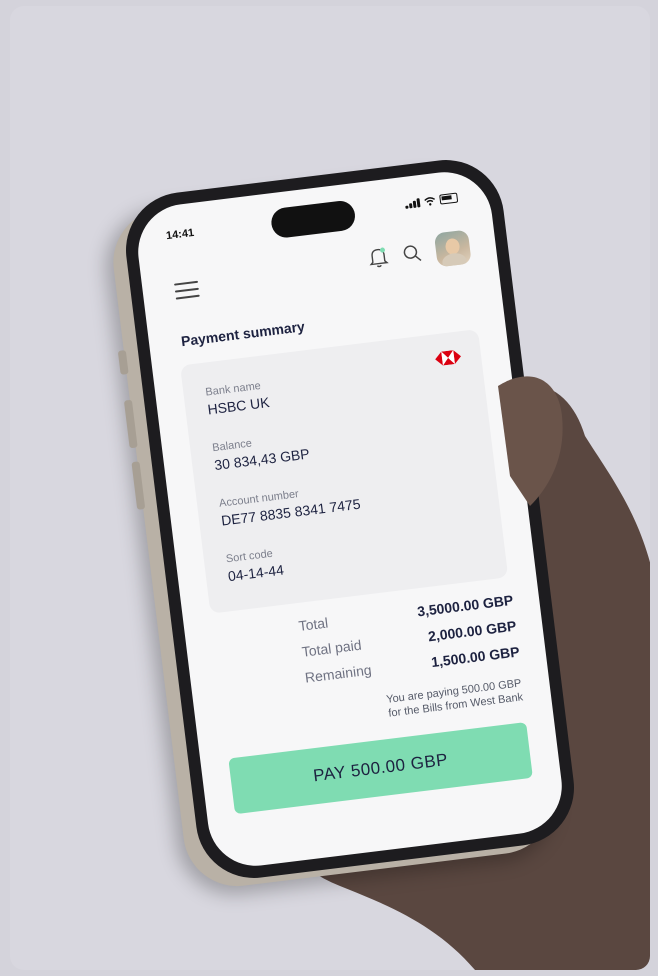 Image resolution: width=658 pixels, height=976 pixels. Describe the element at coordinates (187, 292) in the screenshot. I see `hamburger-menu-icon` at that location.